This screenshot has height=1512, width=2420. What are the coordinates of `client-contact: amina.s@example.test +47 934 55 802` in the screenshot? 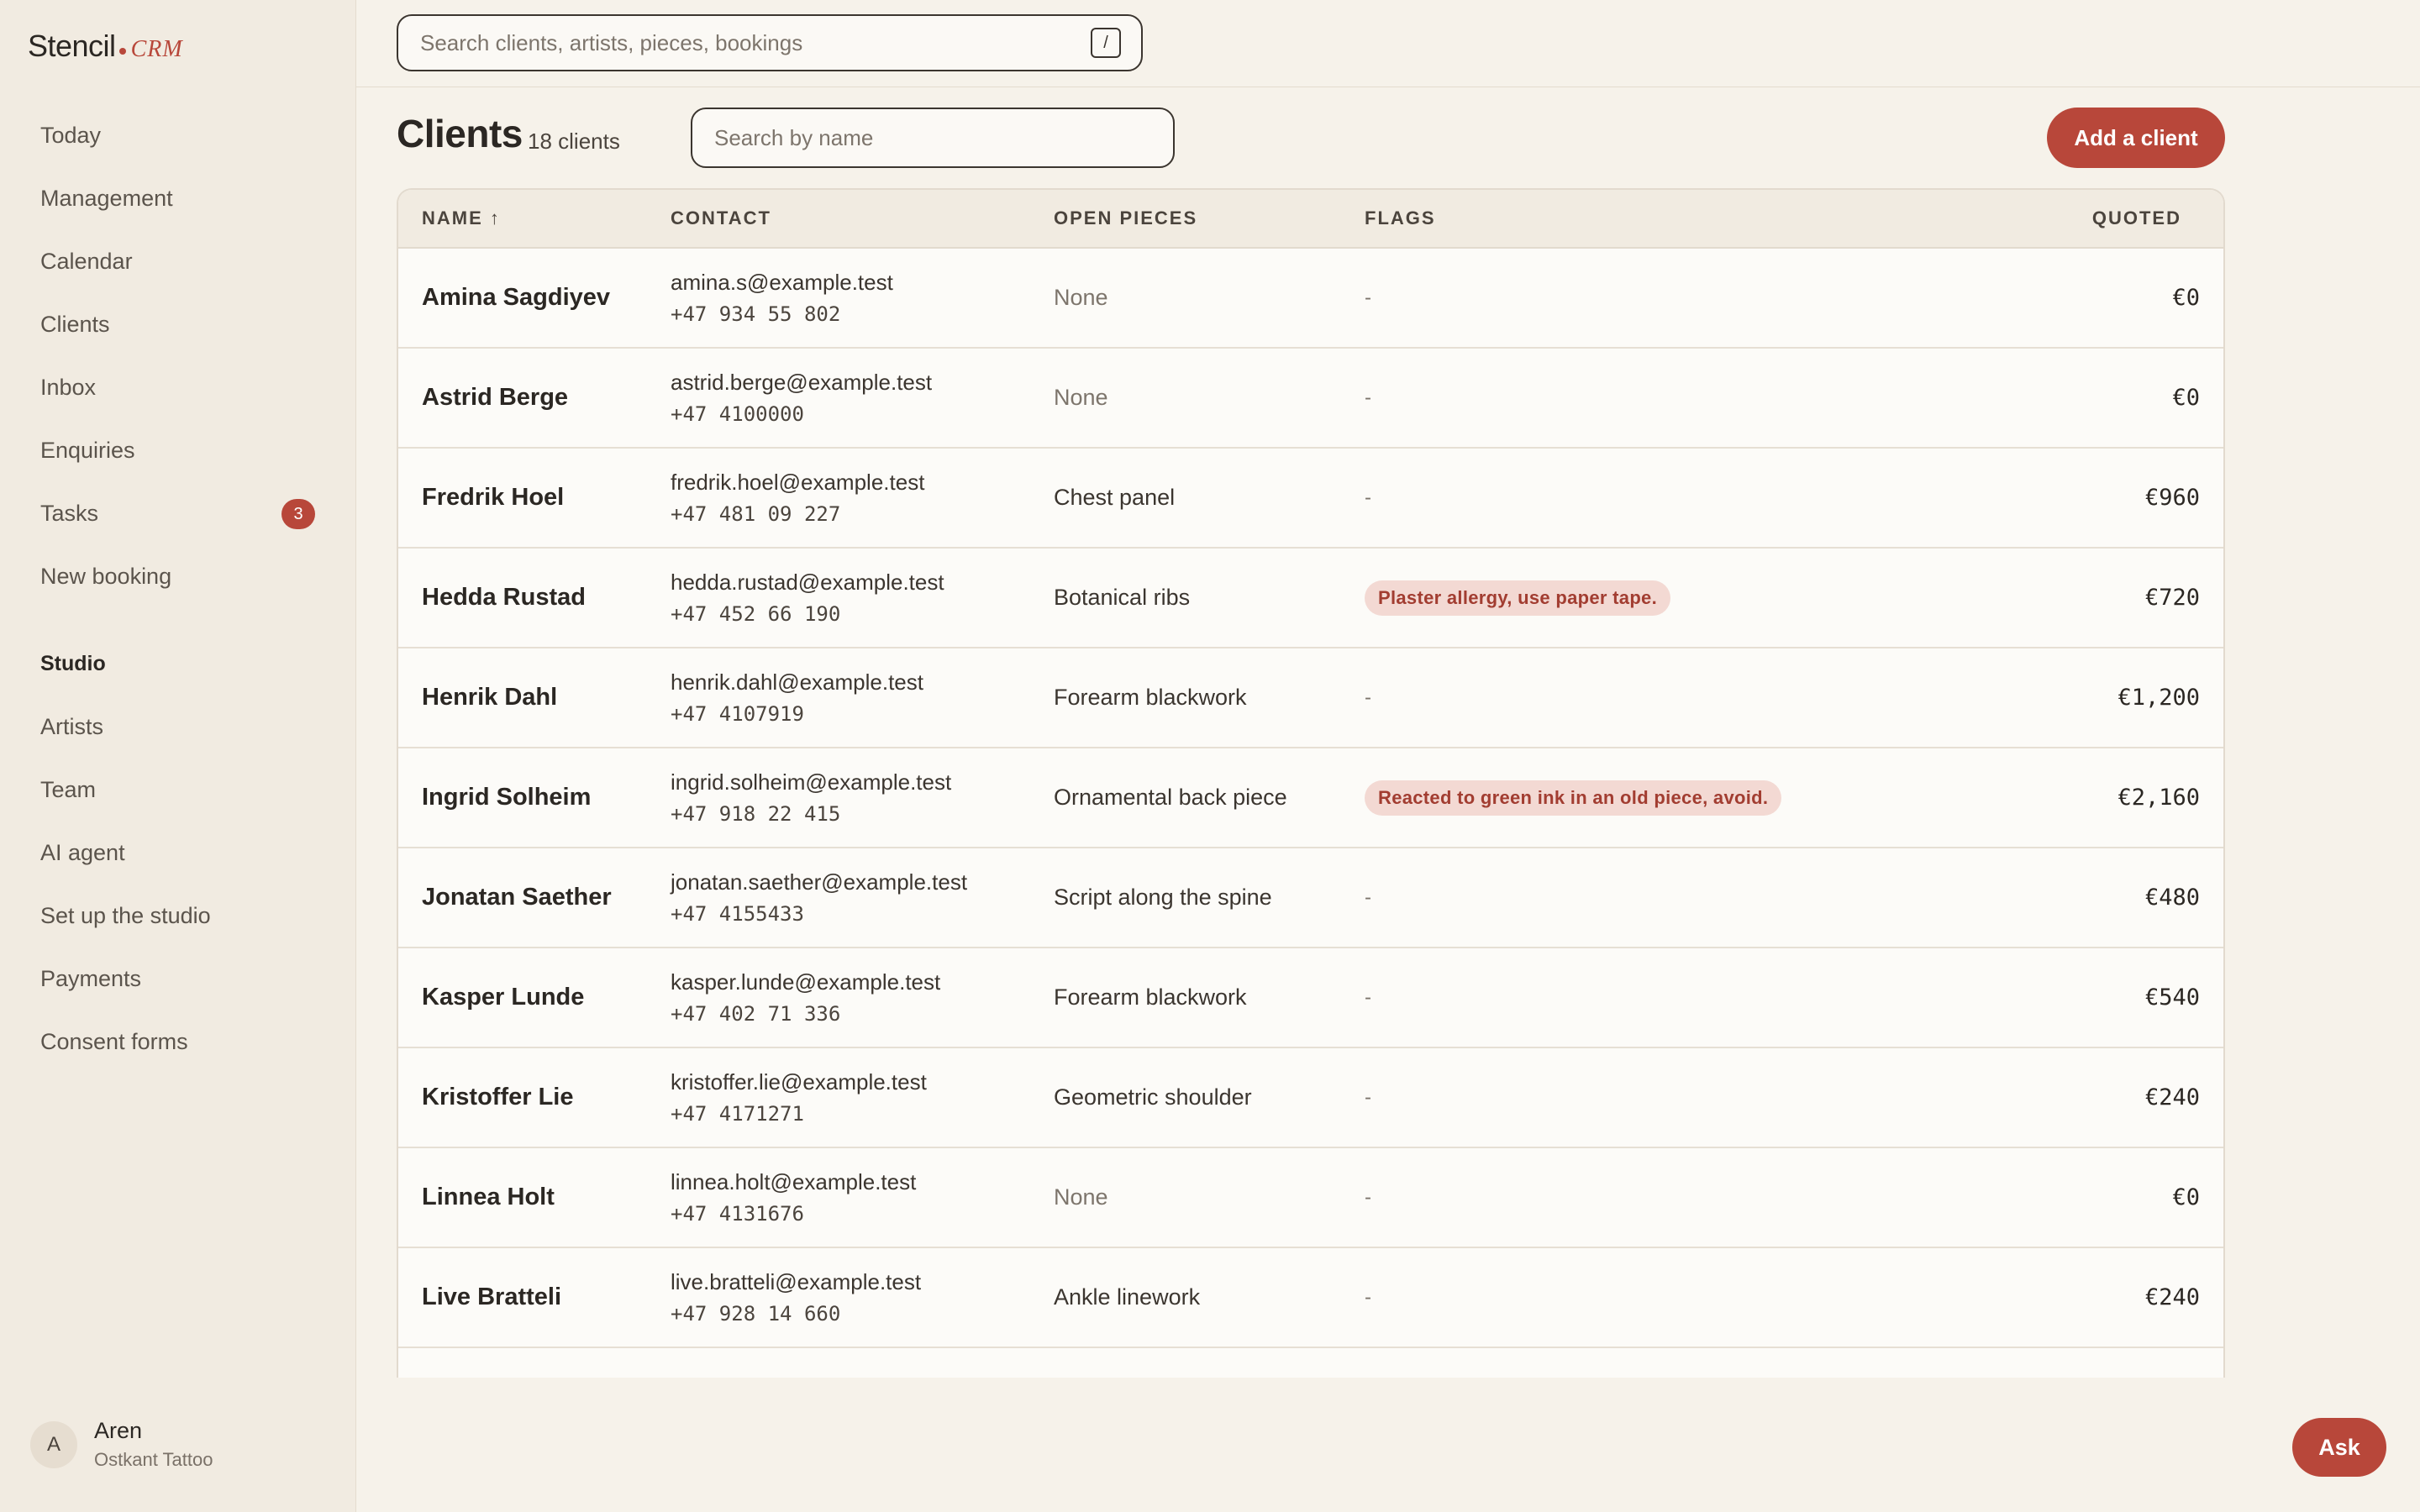 It's located at (782, 298).